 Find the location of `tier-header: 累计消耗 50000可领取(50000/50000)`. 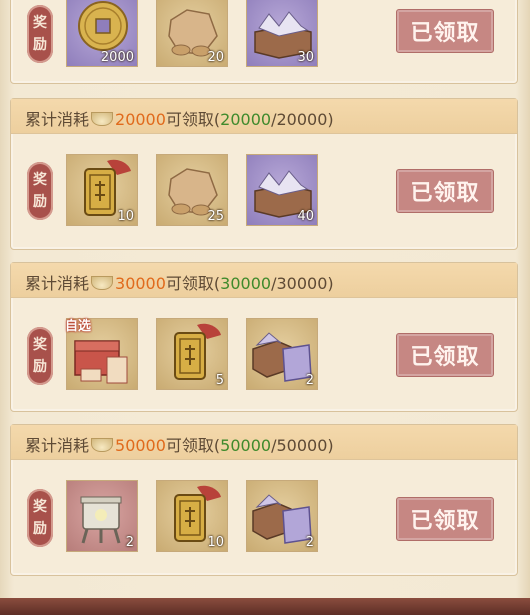

tier-header: 累计消耗 50000可领取(50000/50000) is located at coordinates (264, 442).